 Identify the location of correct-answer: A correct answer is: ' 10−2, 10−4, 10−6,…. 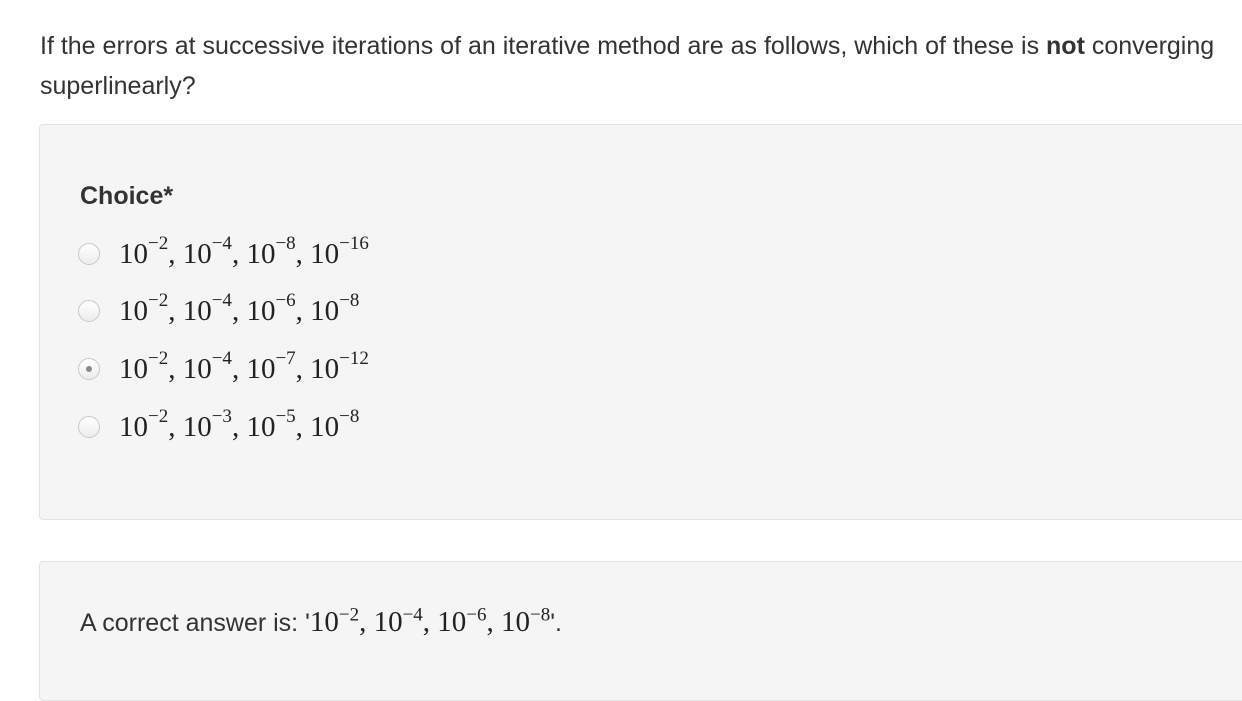
(321, 621).